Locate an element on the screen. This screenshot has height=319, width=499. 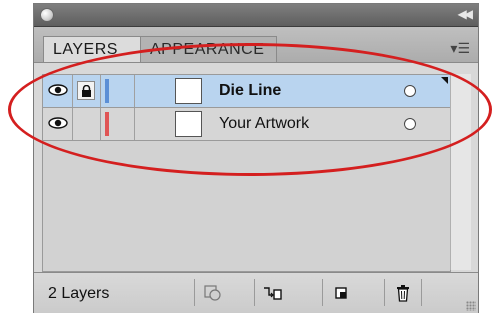
close-icon is located at coordinates (47, 15).